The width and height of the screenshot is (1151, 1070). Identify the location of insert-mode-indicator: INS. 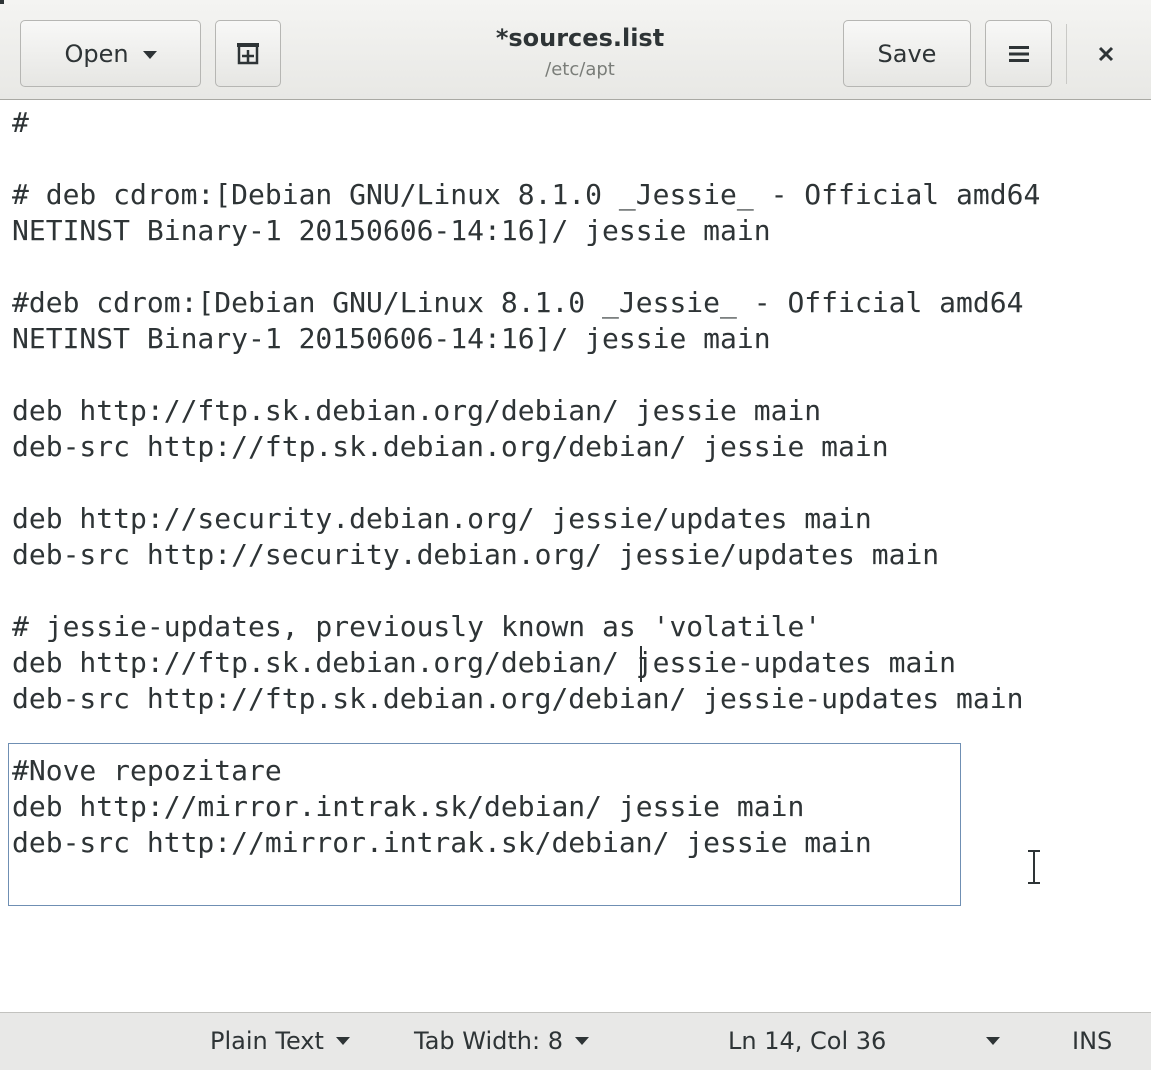
(1092, 1041).